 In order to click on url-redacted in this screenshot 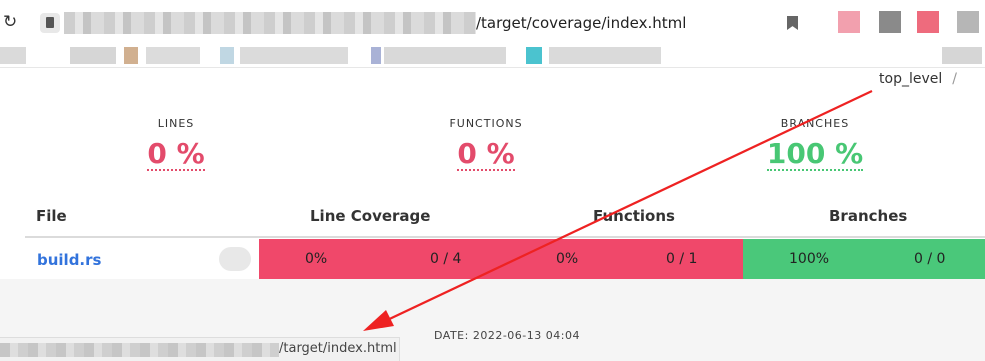, I will do `click(270, 23)`.